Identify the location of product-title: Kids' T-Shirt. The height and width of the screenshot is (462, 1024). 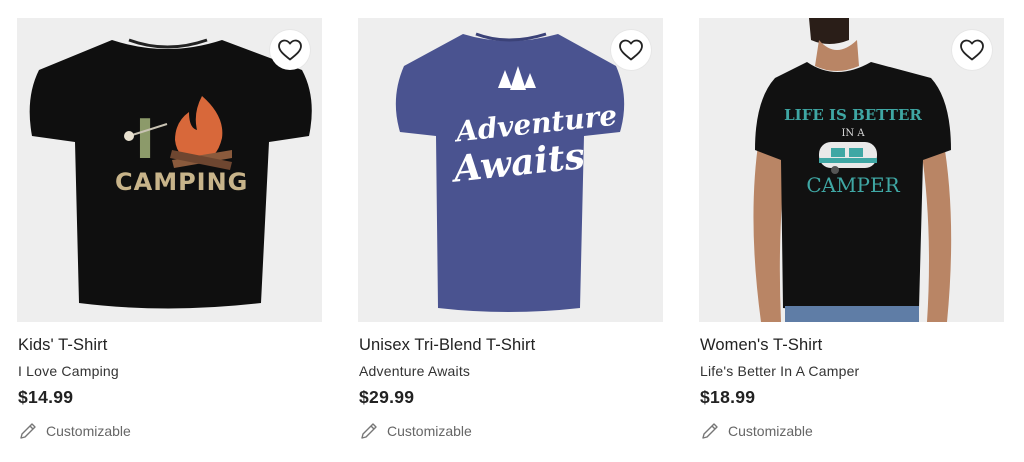
(62, 345).